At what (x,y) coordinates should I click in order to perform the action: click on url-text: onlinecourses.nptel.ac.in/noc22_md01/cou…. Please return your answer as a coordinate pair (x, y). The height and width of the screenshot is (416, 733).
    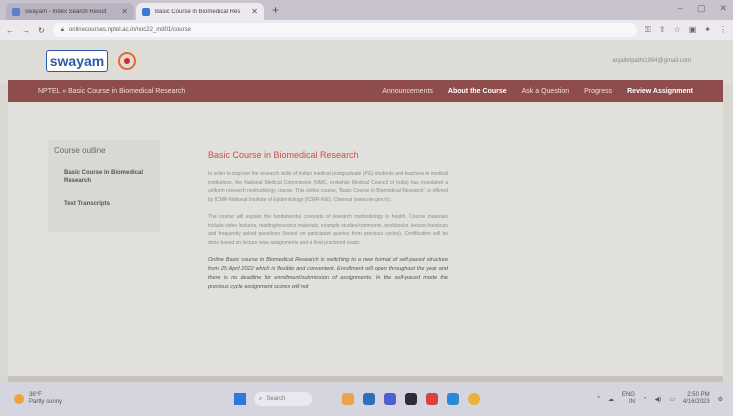
    Looking at the image, I should click on (129, 30).